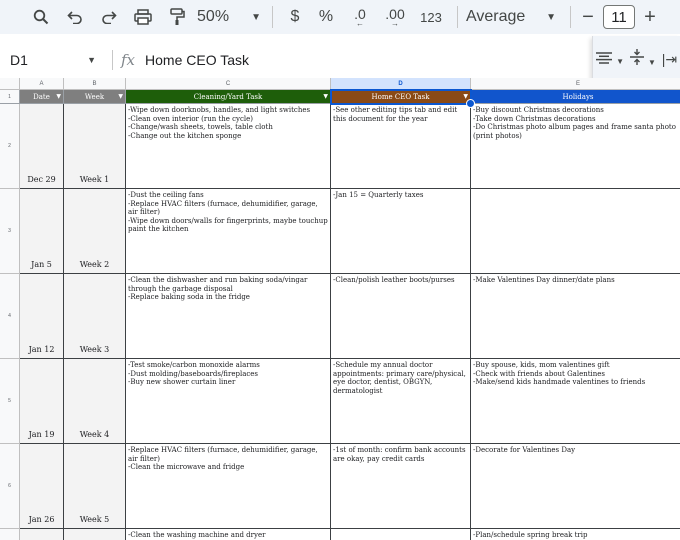  What do you see at coordinates (295, 17) in the screenshot?
I see `currency-format-button: $` at bounding box center [295, 17].